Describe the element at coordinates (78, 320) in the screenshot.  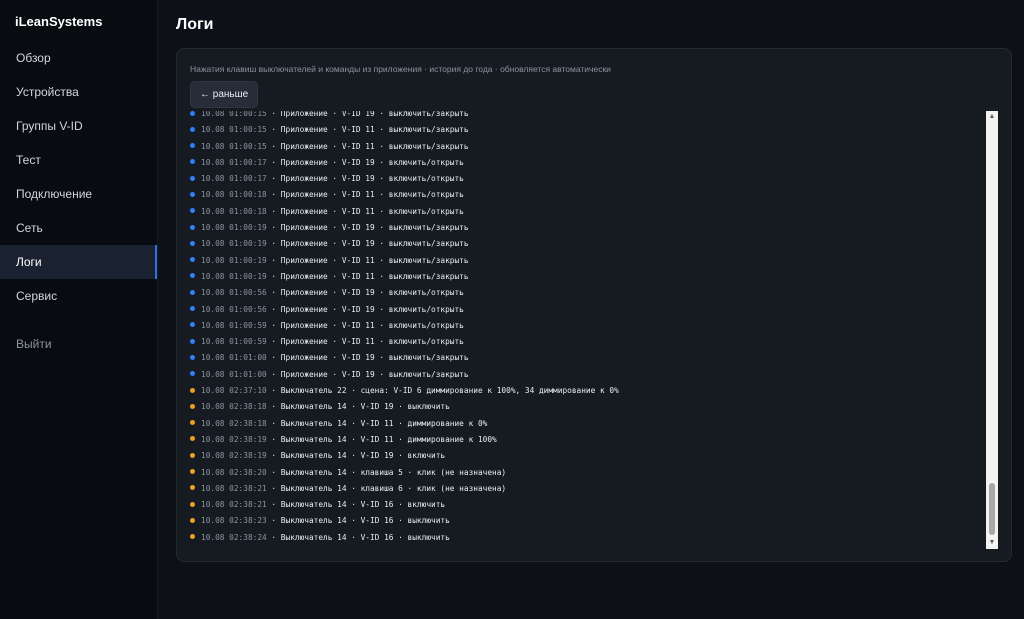
I see `sidebar-separator` at that location.